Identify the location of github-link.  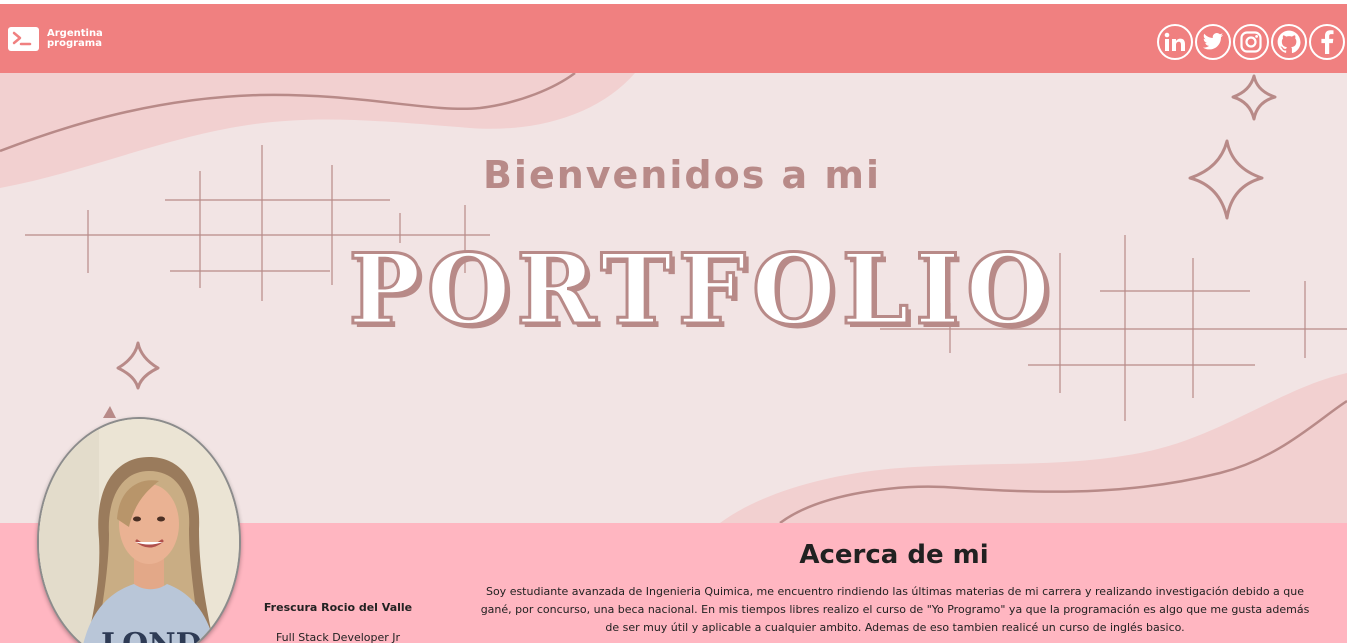
(1289, 42).